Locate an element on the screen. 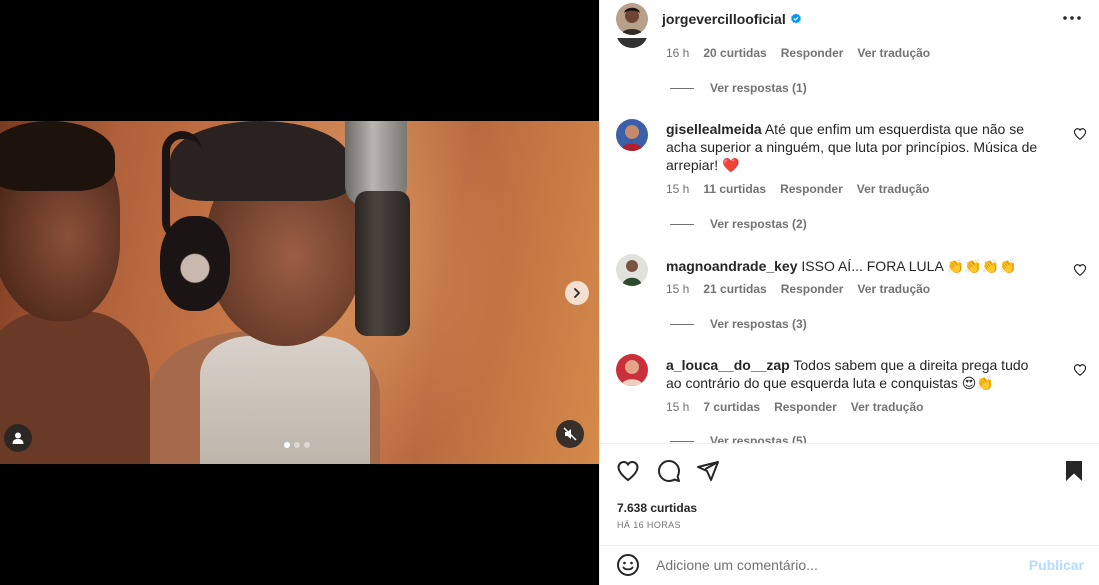 This screenshot has width=1099, height=585. chevron-right-icon is located at coordinates (577, 293).